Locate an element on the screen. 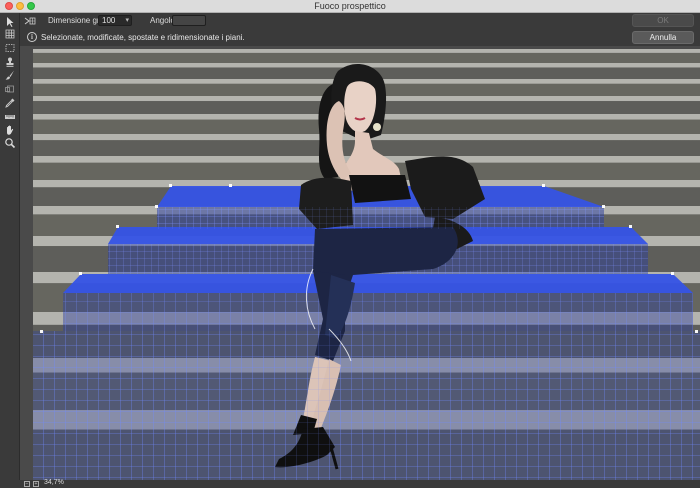 The image size is (700, 488). tools-panel is located at coordinates (10, 250).